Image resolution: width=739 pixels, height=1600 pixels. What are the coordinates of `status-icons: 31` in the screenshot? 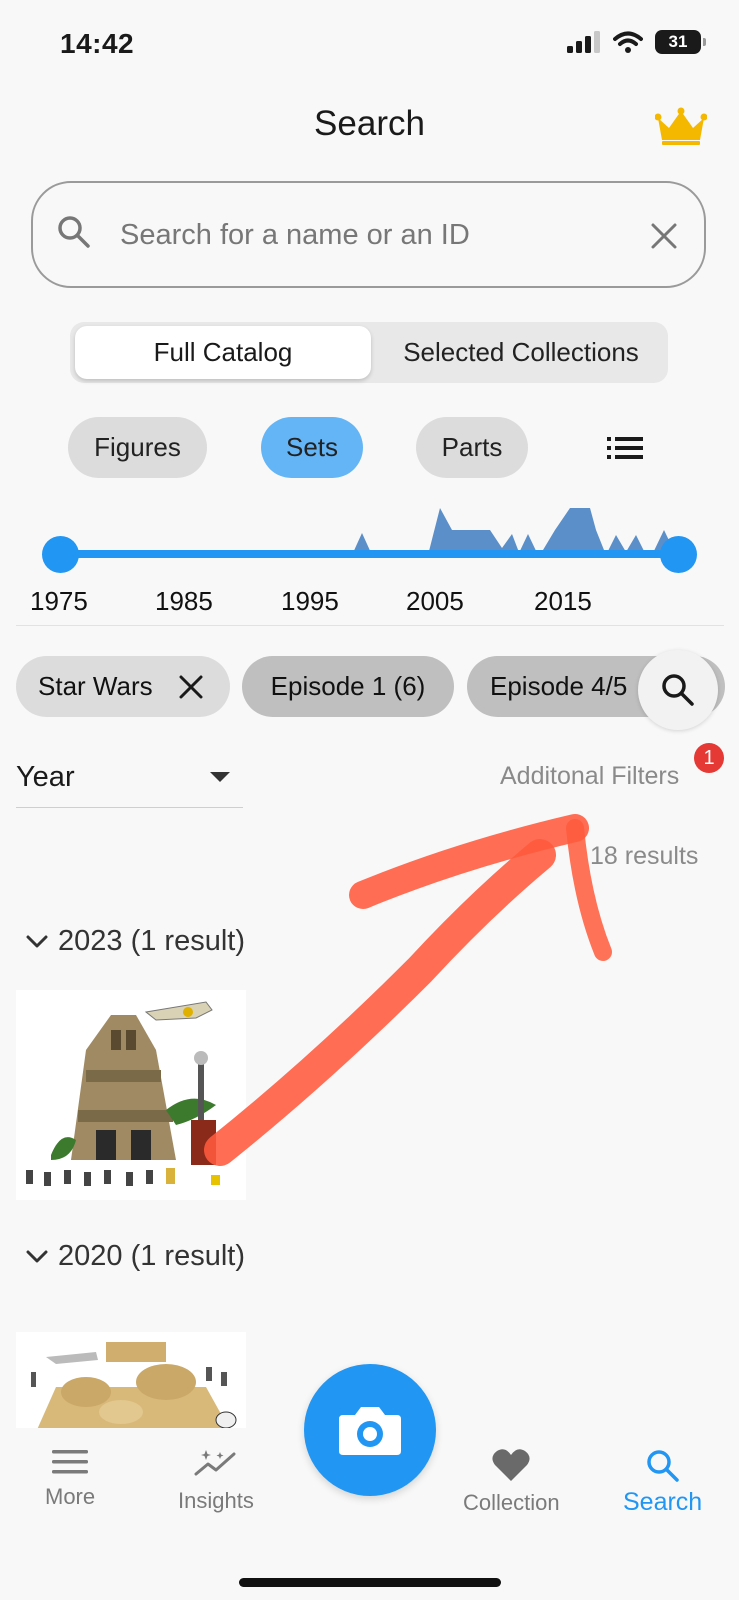 It's located at (636, 42).